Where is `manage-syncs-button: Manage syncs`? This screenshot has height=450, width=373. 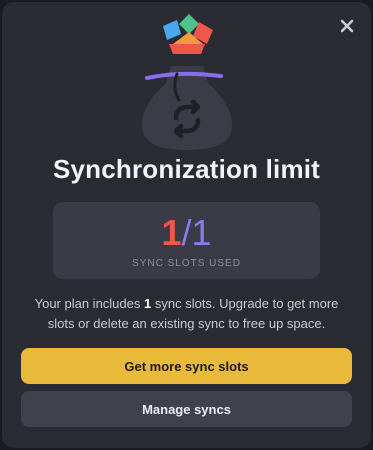 manage-syncs-button: Manage syncs is located at coordinates (186, 409).